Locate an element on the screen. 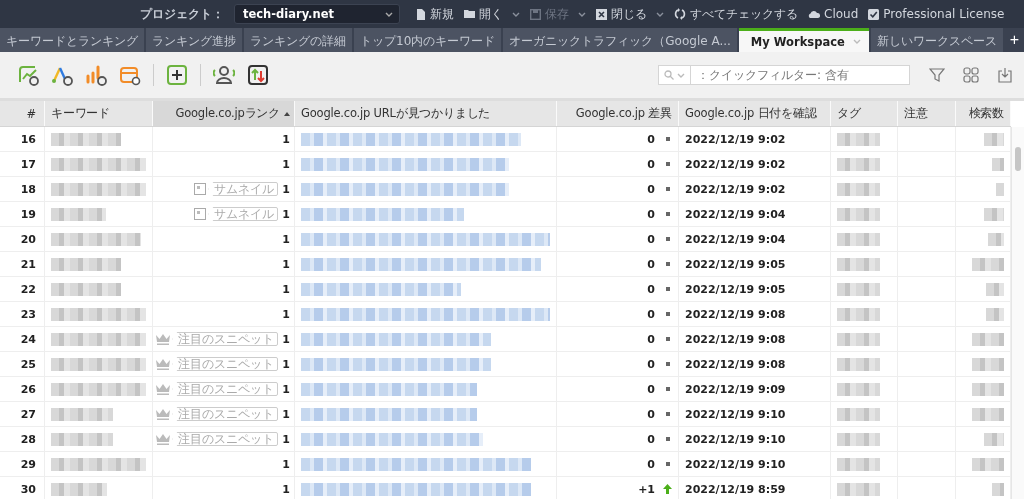  row-number: 19 is located at coordinates (22, 214).